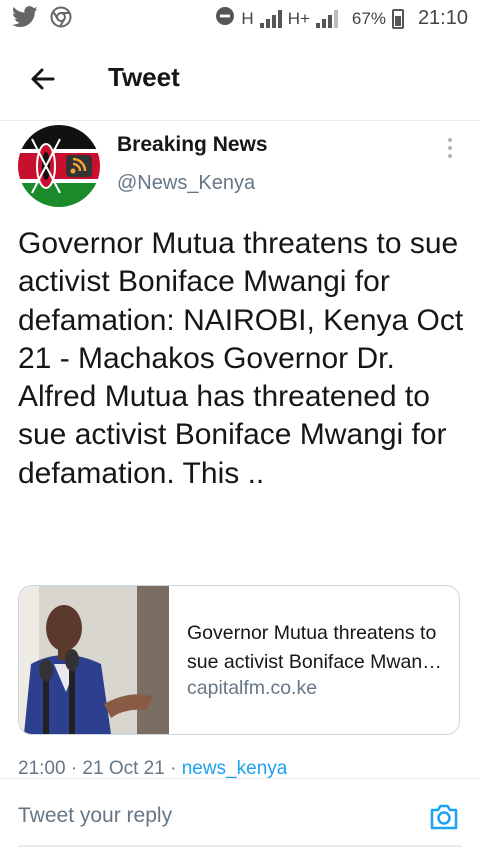 The height and width of the screenshot is (855, 480). Describe the element at coordinates (442, 18) in the screenshot. I see `clock: 21:10` at that location.